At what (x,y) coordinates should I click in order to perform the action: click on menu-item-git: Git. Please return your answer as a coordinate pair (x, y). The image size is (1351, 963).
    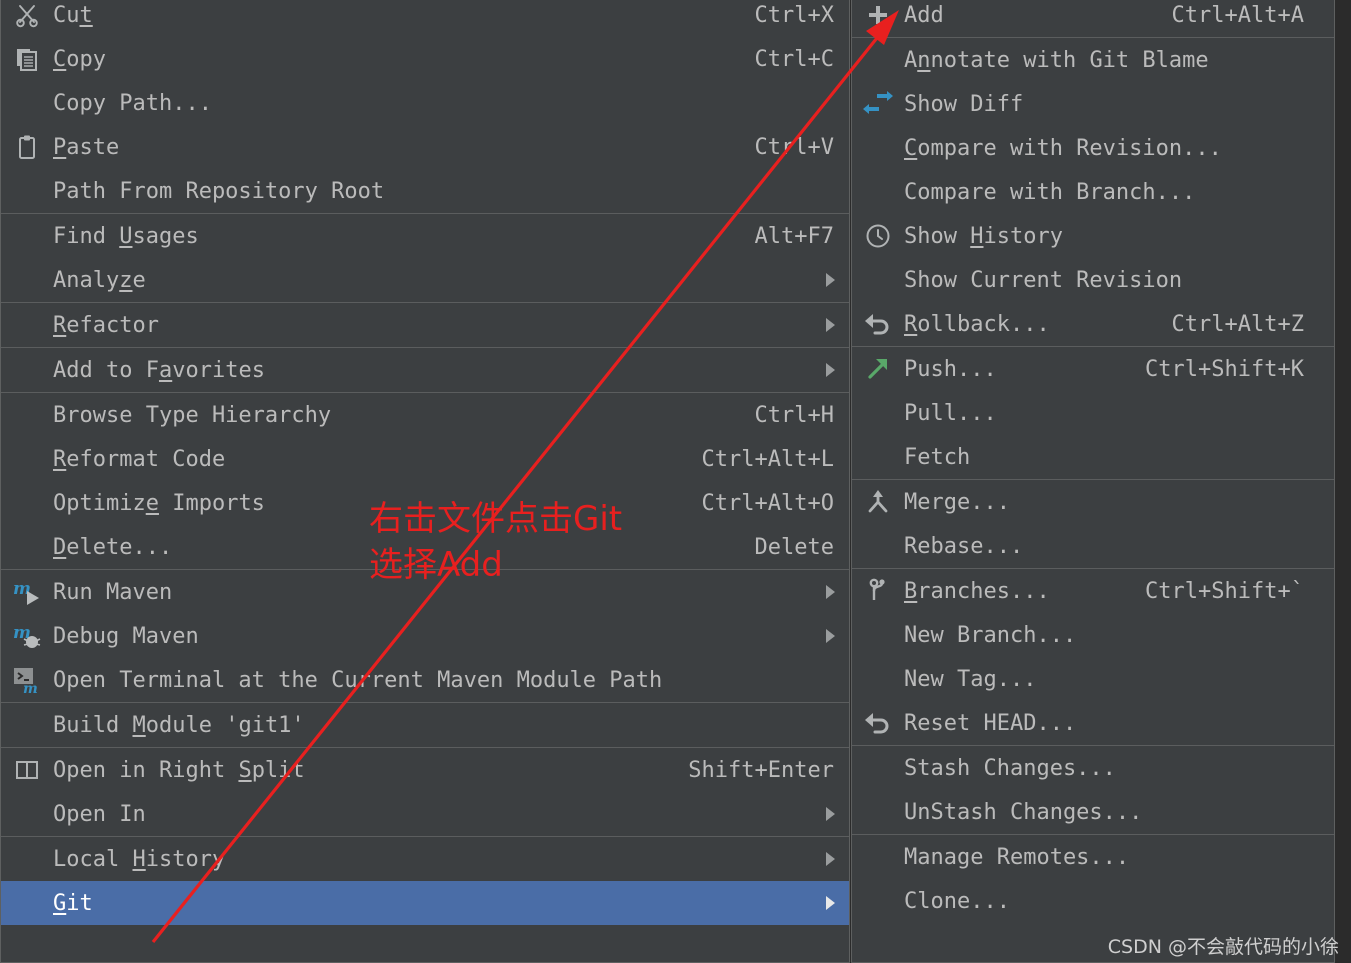
    Looking at the image, I should click on (425, 903).